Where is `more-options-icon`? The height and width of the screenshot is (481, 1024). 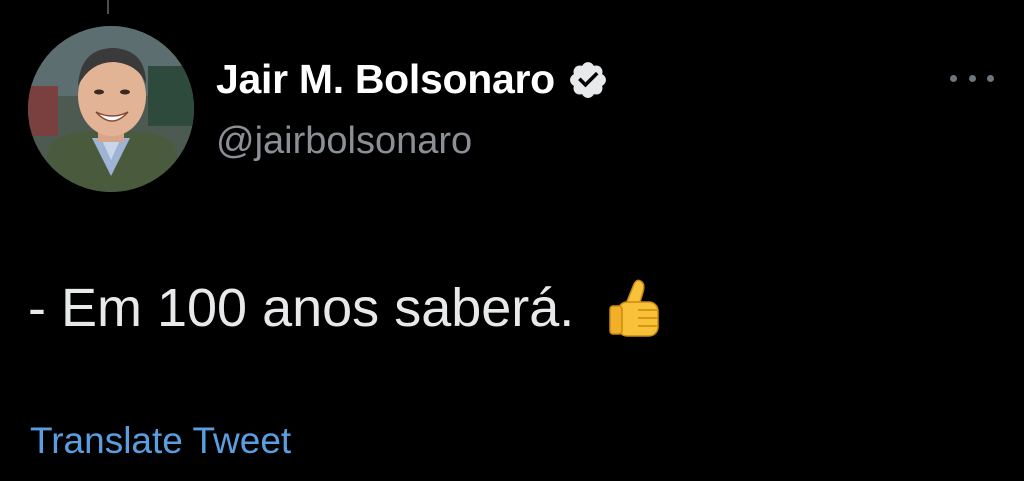 more-options-icon is located at coordinates (972, 78).